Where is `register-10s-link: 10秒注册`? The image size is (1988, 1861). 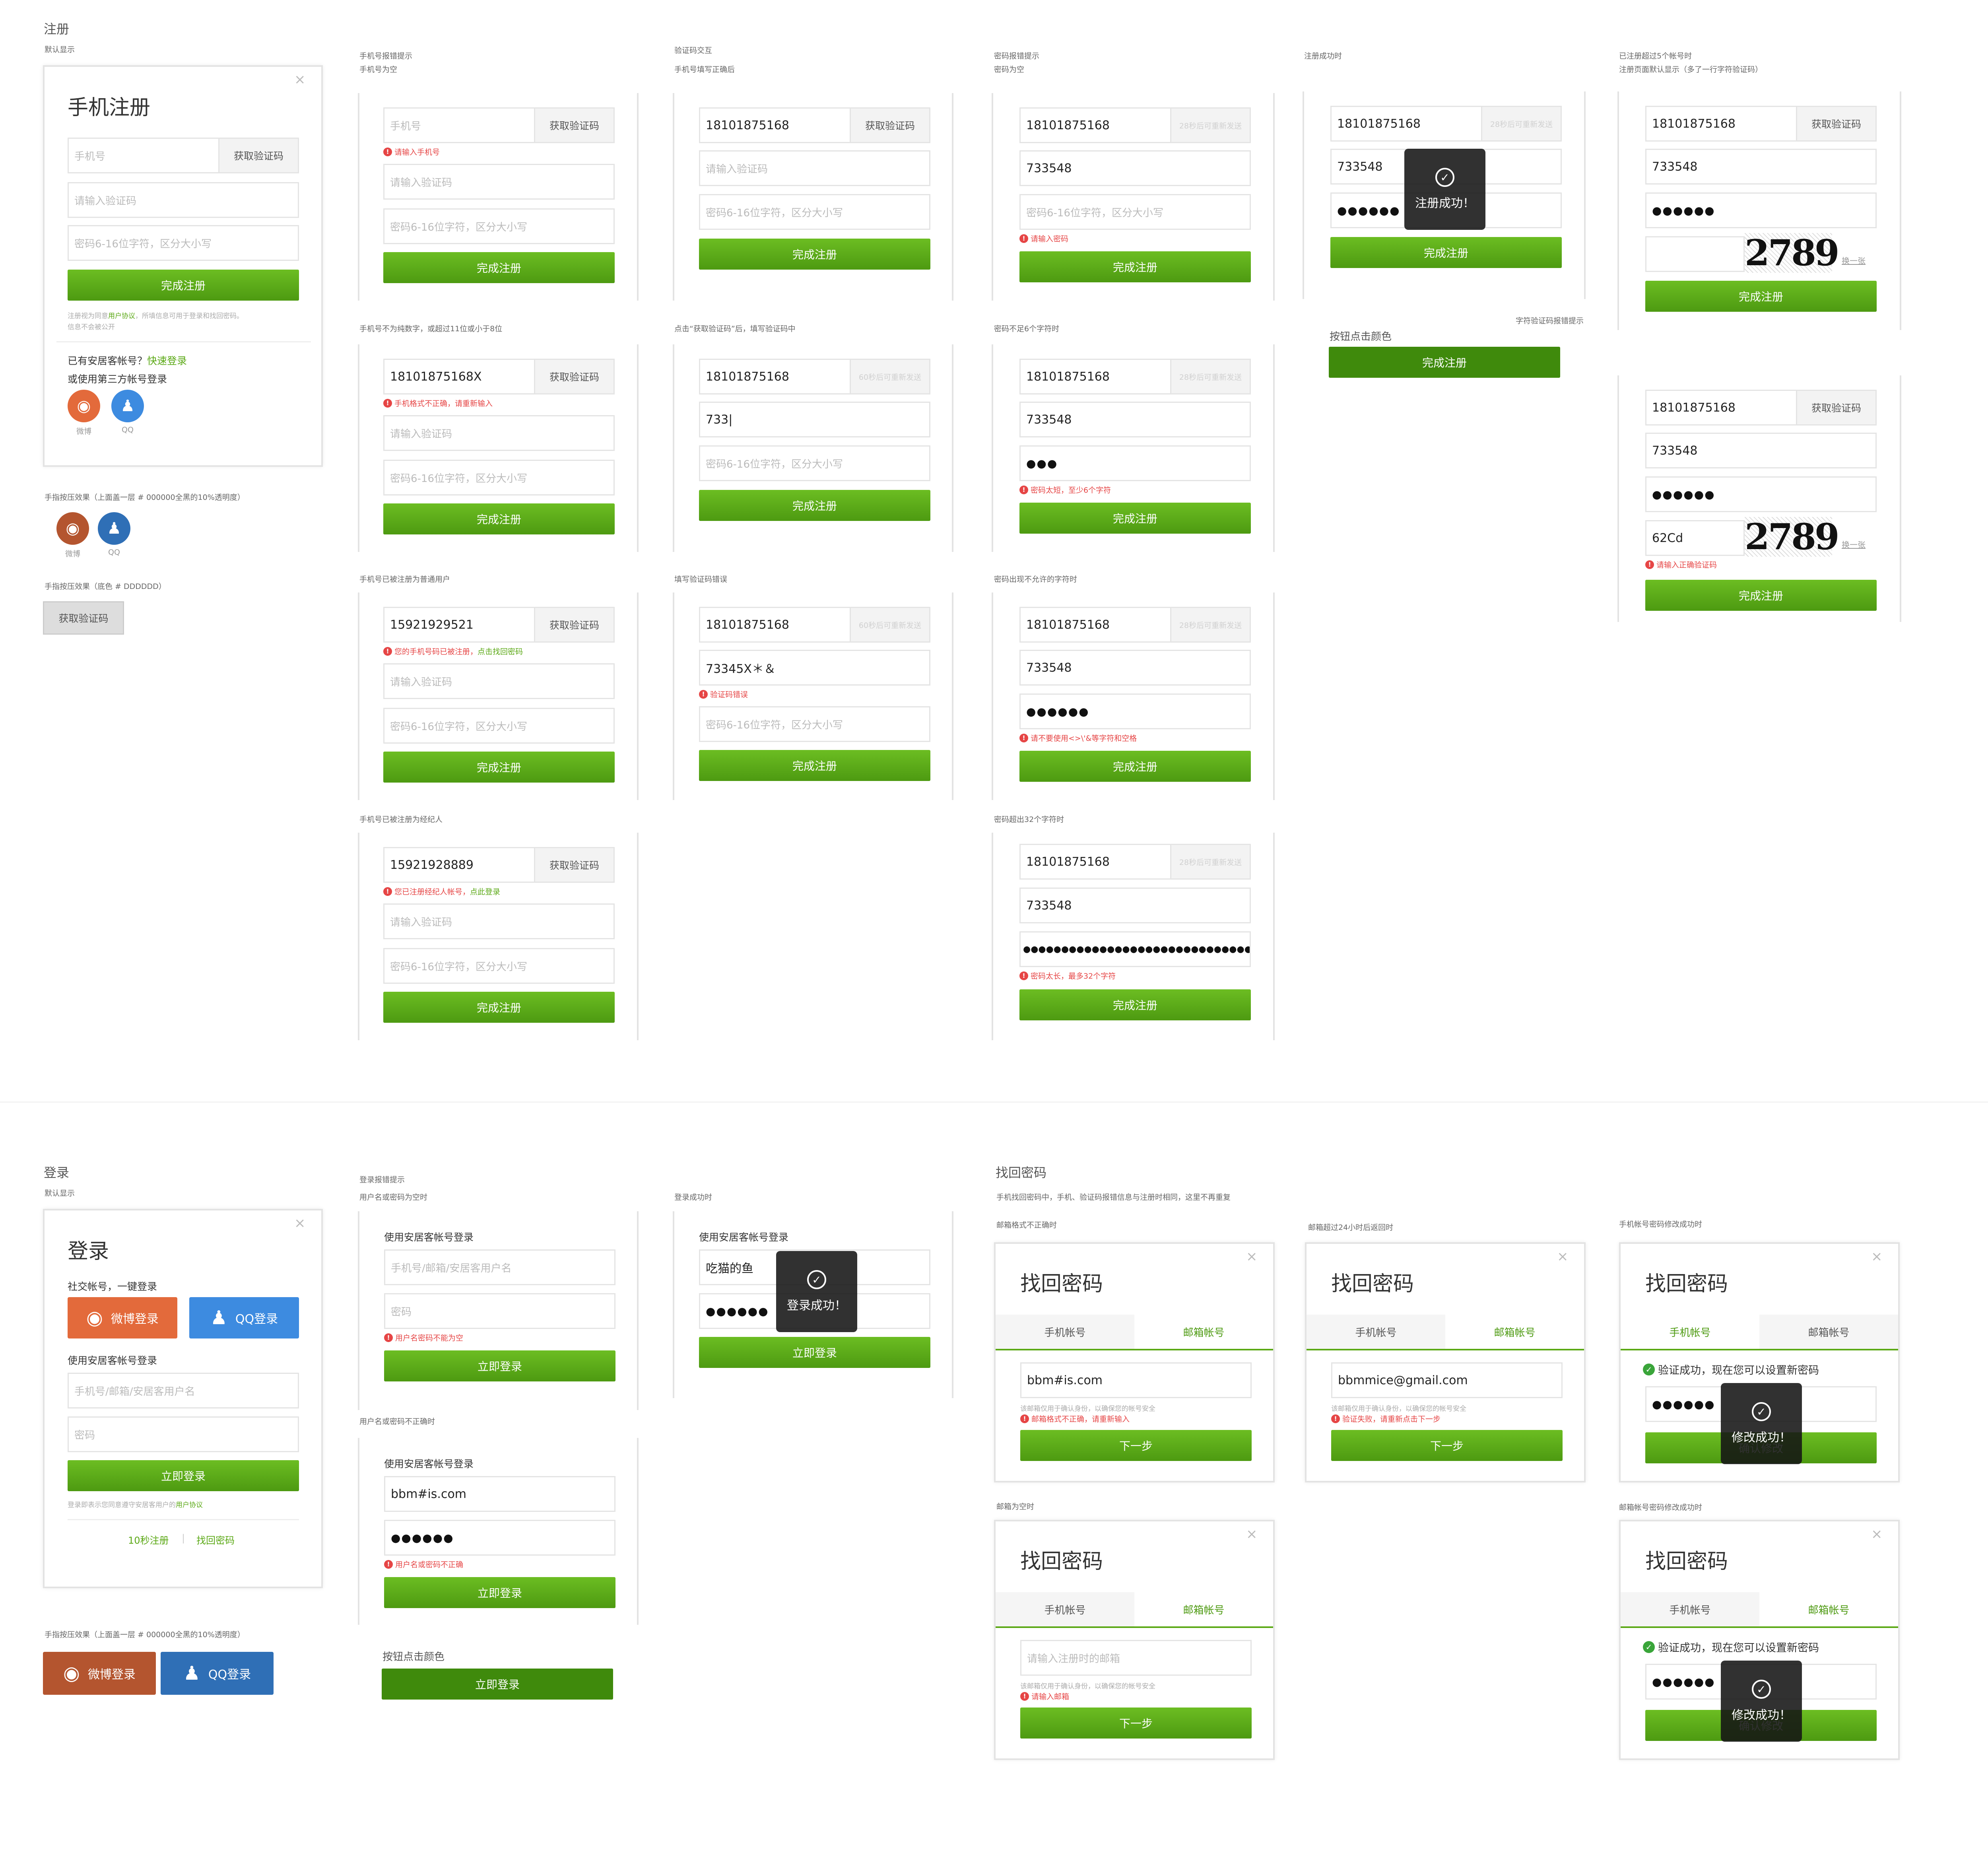
register-10s-link: 10秒注册 is located at coordinates (148, 1539).